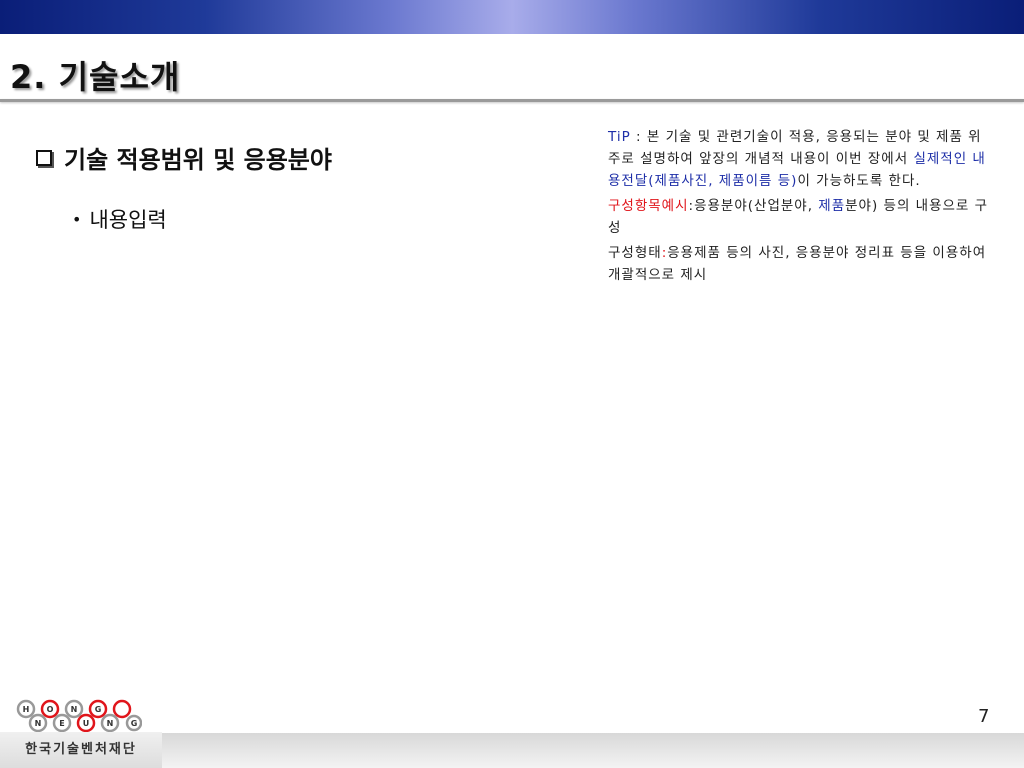 Image resolution: width=1024 pixels, height=768 pixels. What do you see at coordinates (984, 716) in the screenshot?
I see `page-number: 7` at bounding box center [984, 716].